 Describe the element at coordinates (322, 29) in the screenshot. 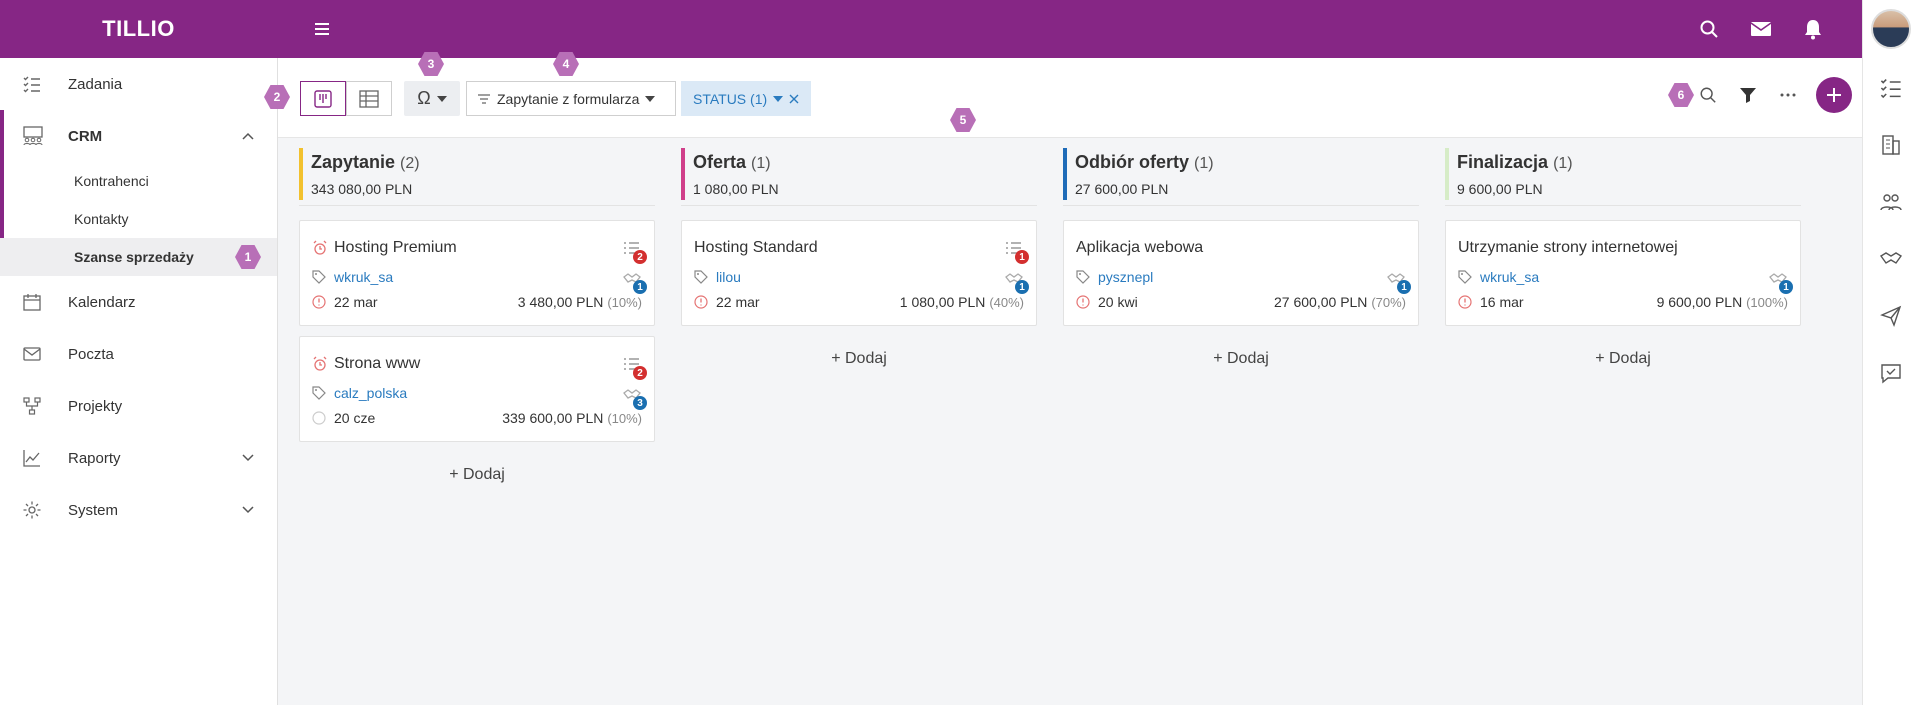

I see `menu-icon` at that location.